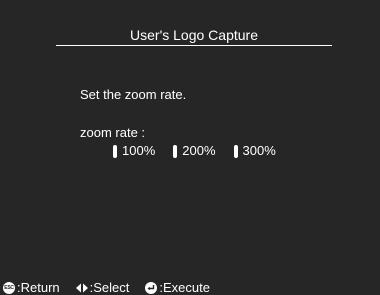  I want to click on zoom-option-label: 200%, so click(199, 150).